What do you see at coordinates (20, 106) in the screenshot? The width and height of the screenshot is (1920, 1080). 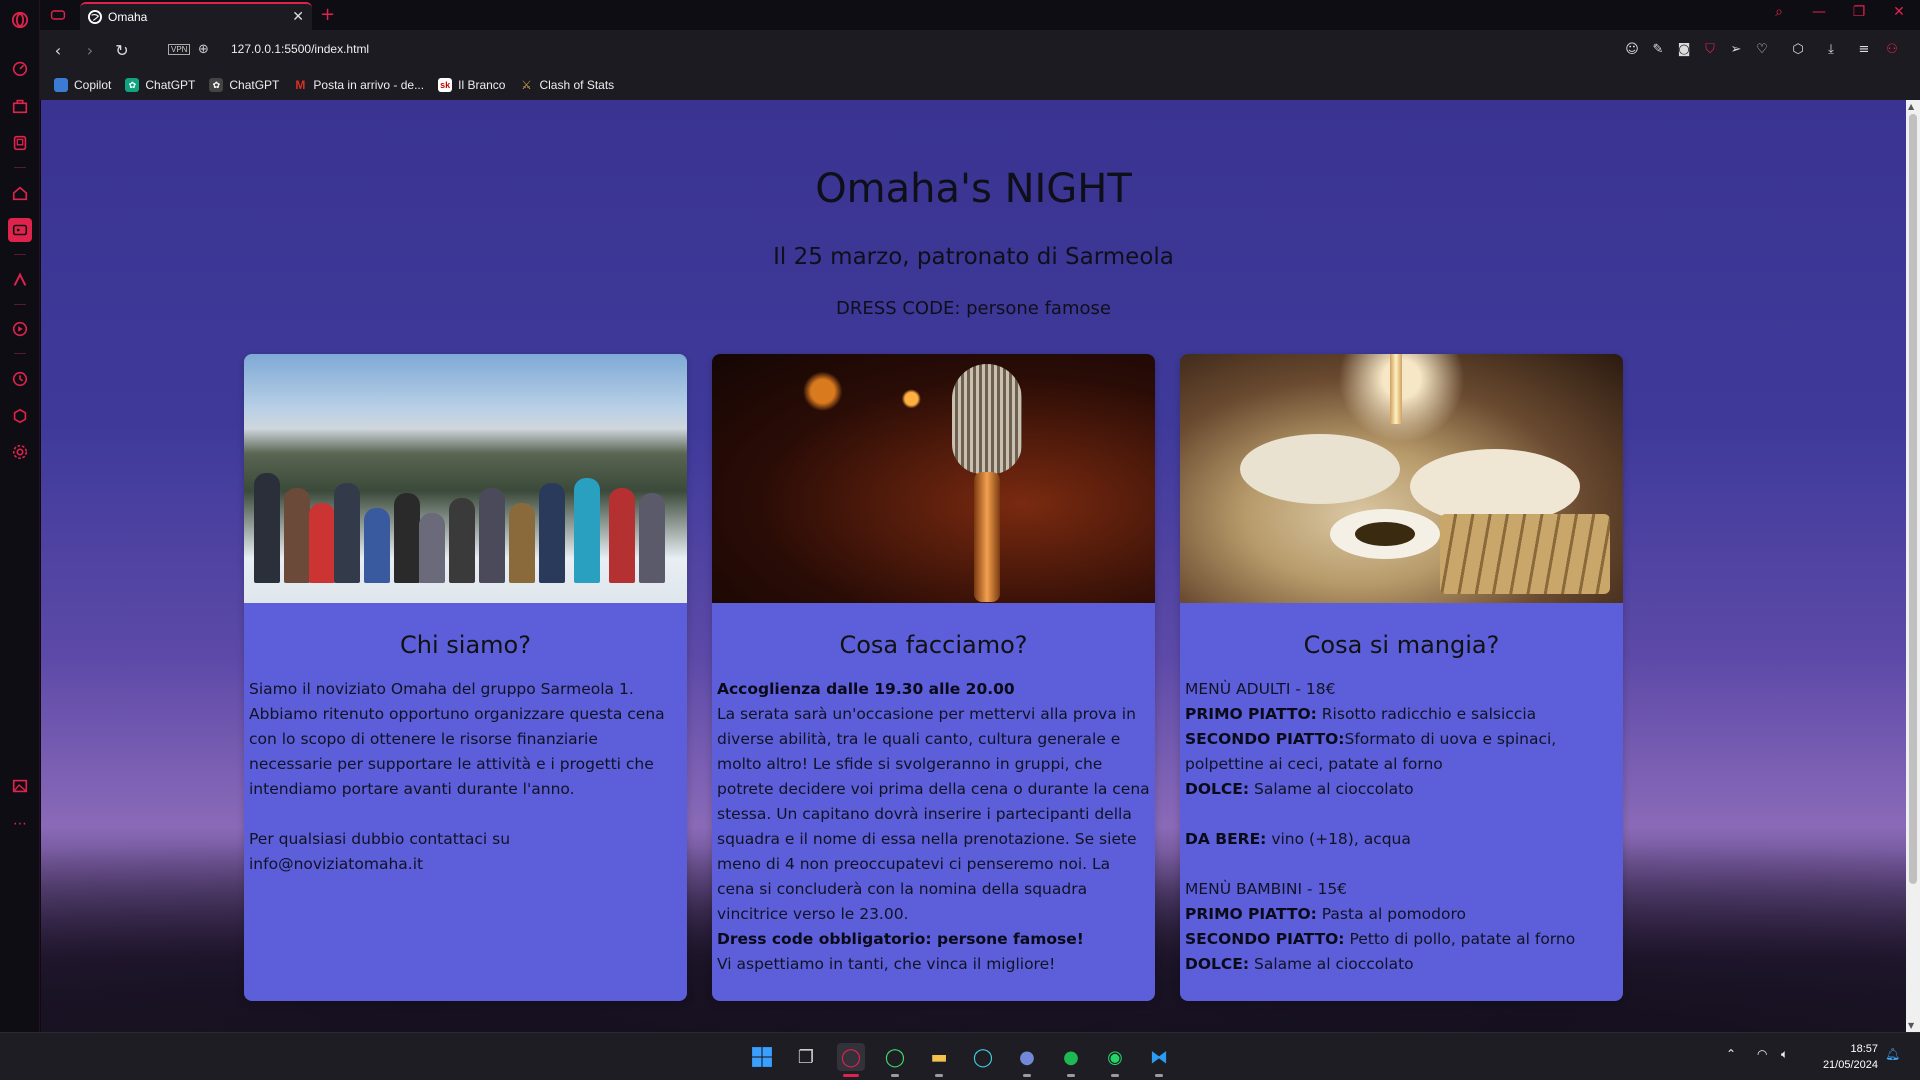 I see `shop-icon` at bounding box center [20, 106].